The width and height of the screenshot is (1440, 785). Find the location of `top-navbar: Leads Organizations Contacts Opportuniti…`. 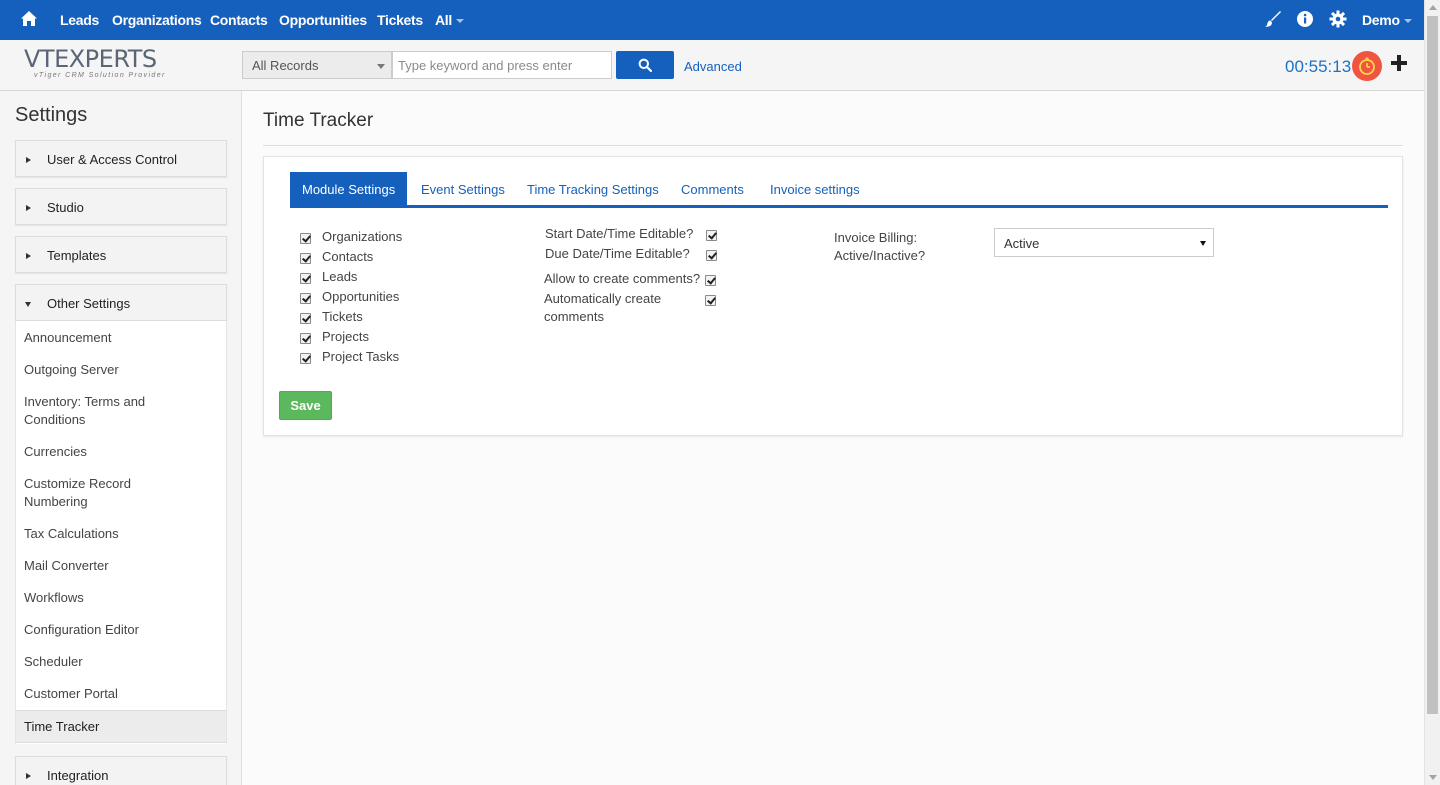

top-navbar: Leads Organizations Contacts Opportuniti… is located at coordinates (712, 20).